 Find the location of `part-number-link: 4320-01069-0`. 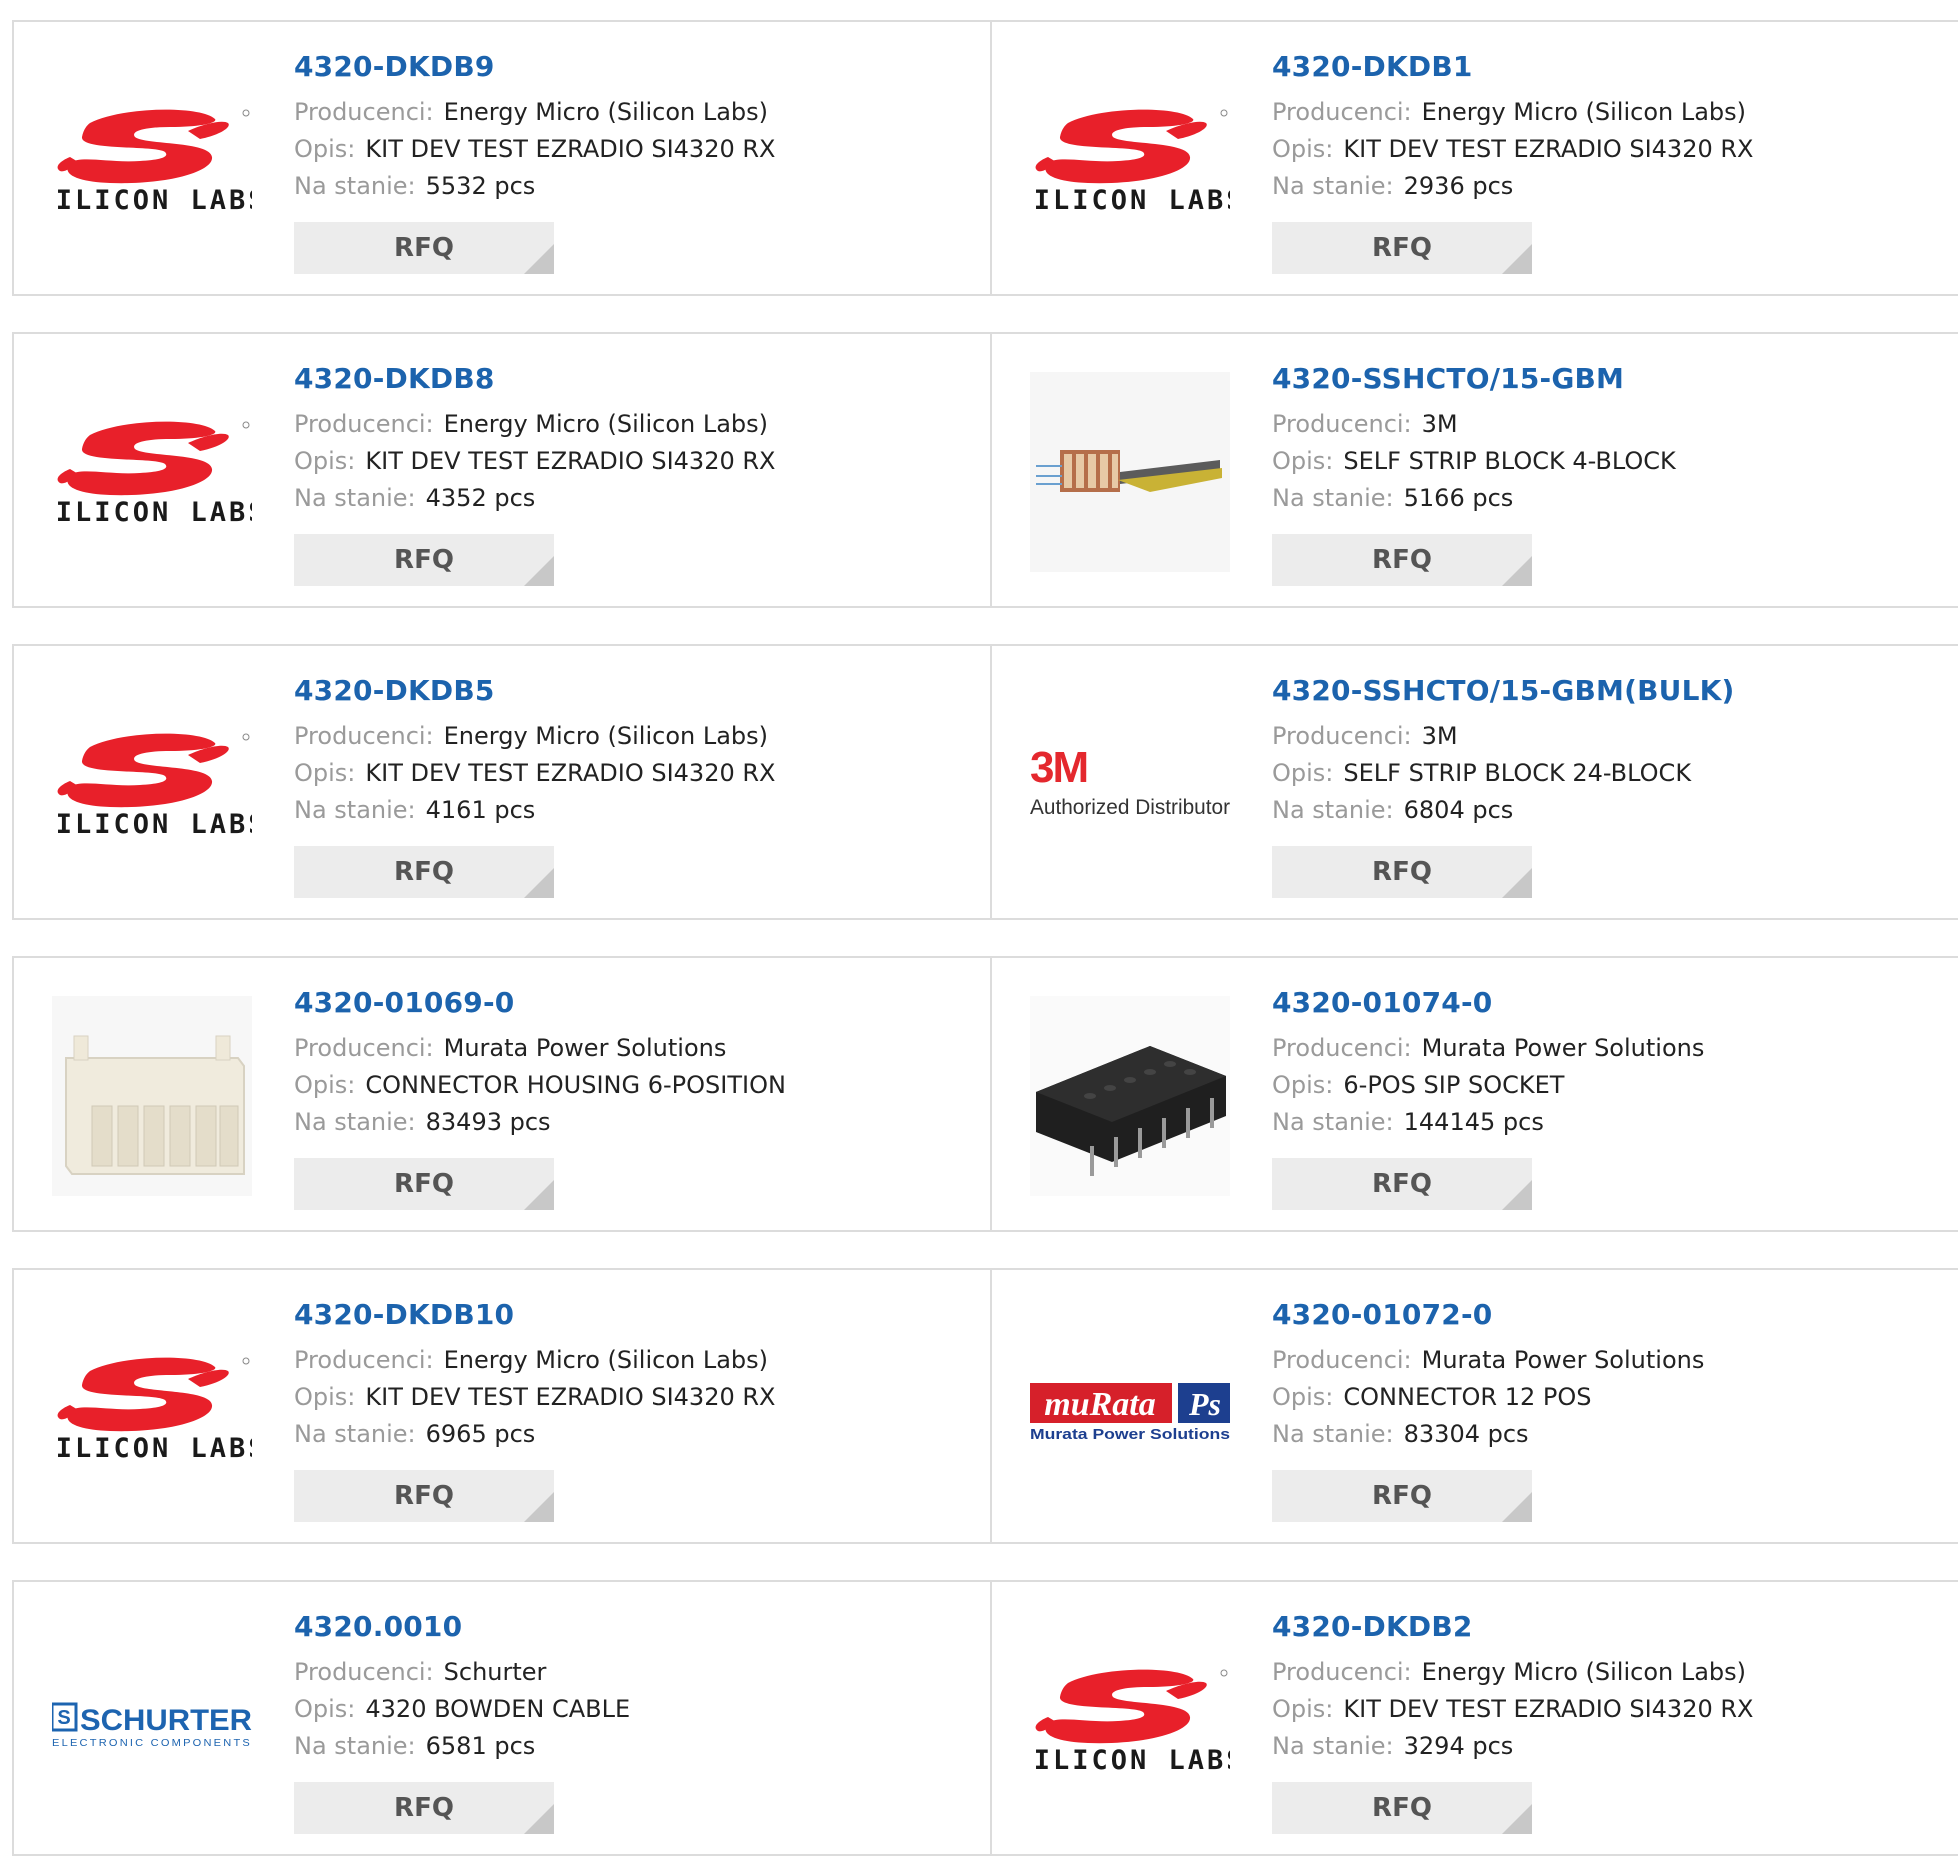

part-number-link: 4320-01069-0 is located at coordinates (632, 1003).